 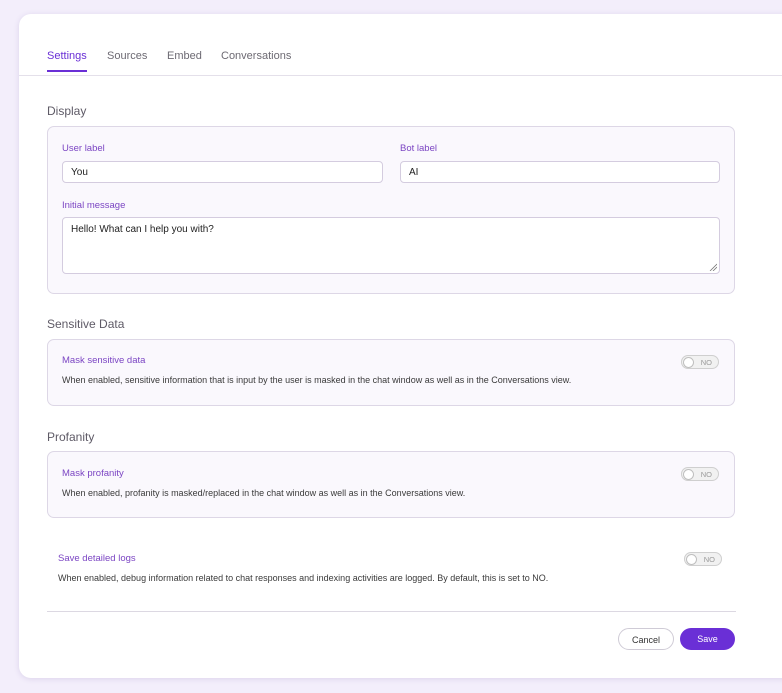 I want to click on tab-embed: Embed, so click(x=184, y=60).